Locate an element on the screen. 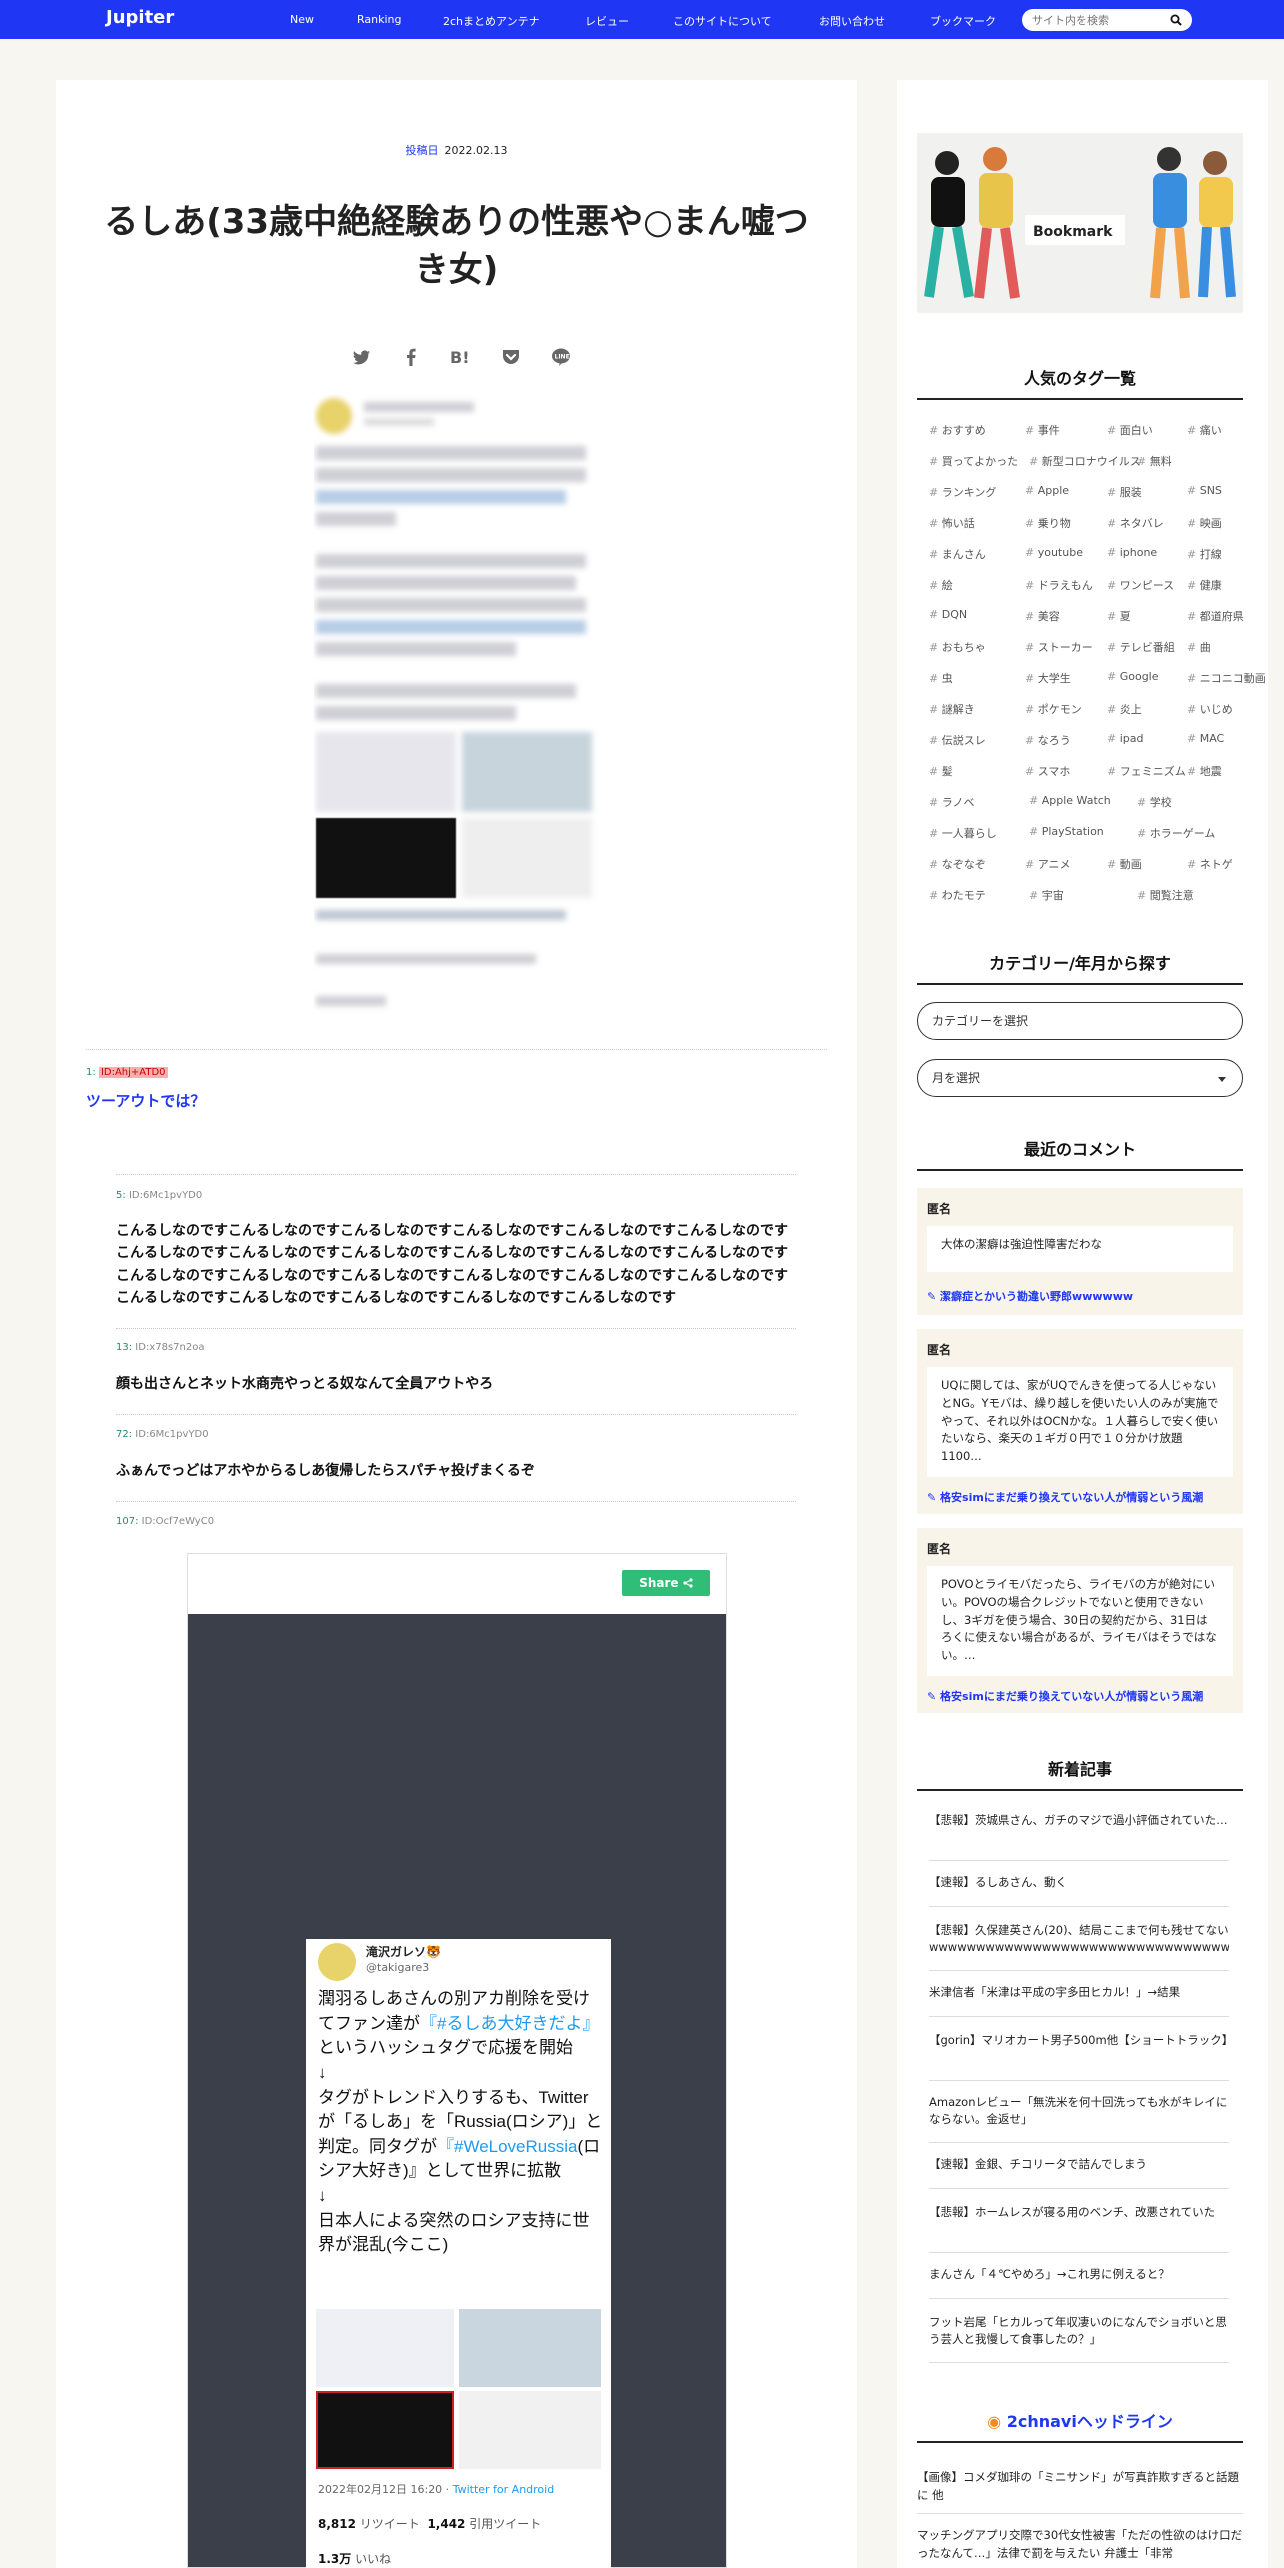  tag-link: ポケモン is located at coordinates (1053, 709).